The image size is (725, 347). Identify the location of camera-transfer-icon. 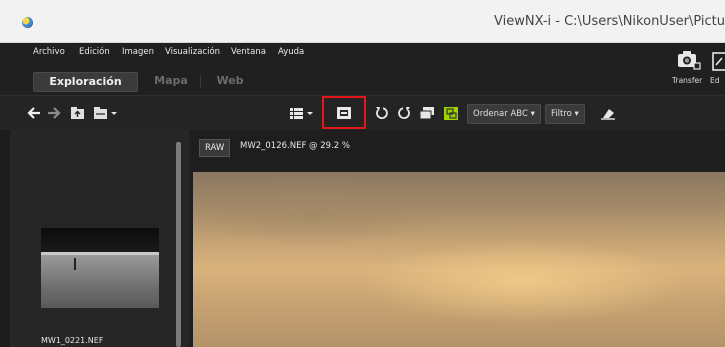
(689, 60).